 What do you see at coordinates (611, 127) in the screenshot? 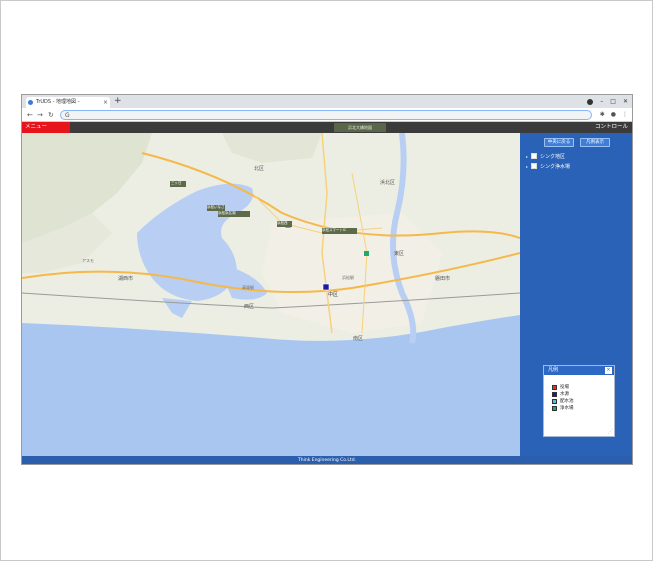
I see `control-label: コントロール` at bounding box center [611, 127].